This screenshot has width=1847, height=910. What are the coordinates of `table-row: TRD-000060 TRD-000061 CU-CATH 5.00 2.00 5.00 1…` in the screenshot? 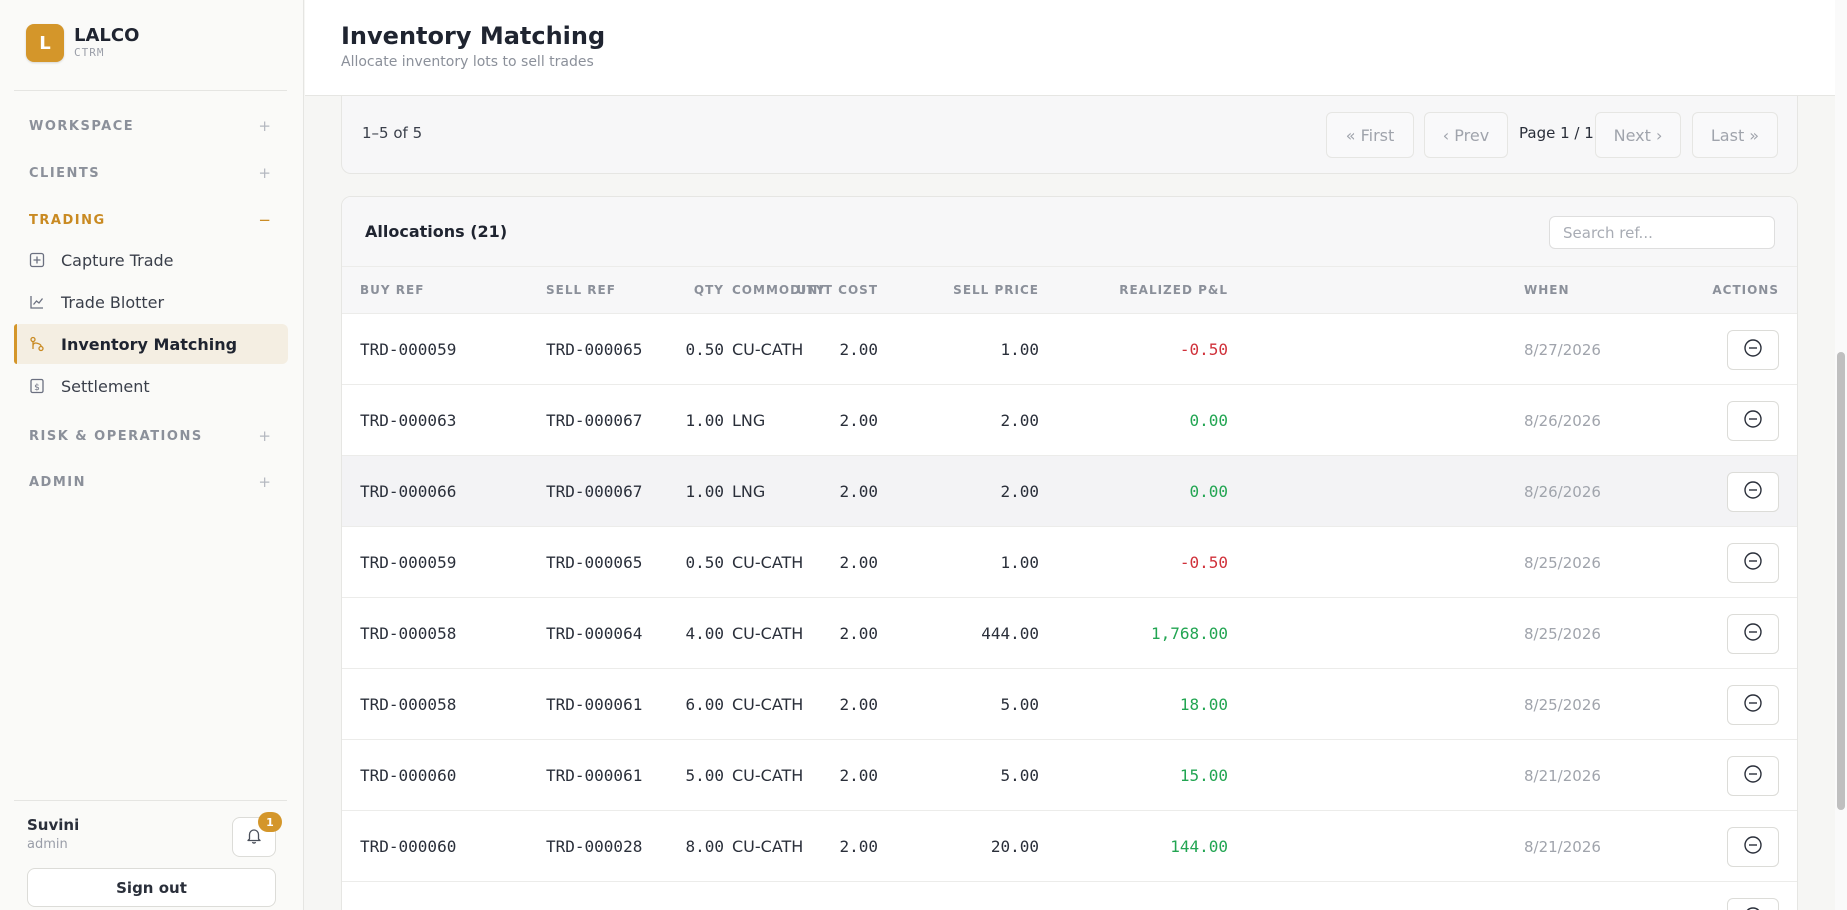 It's located at (1069, 775).